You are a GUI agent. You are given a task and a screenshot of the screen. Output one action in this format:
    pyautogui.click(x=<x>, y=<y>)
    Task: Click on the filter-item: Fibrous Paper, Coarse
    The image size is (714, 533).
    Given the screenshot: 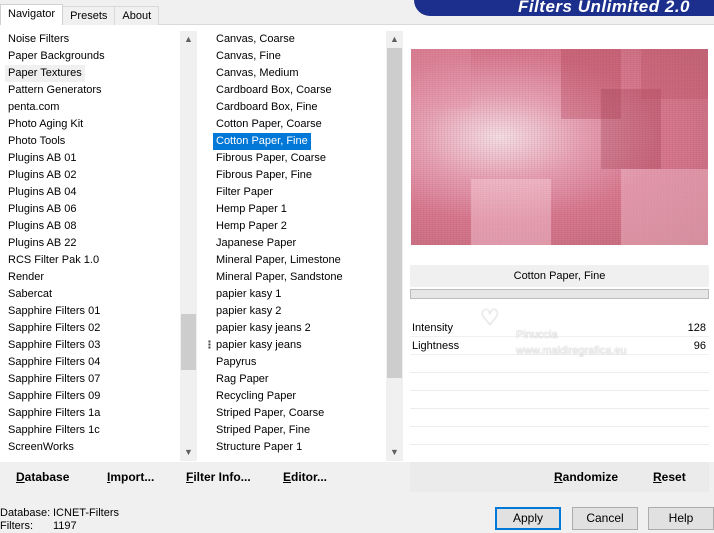 What is the action you would take?
    pyautogui.click(x=297, y=158)
    